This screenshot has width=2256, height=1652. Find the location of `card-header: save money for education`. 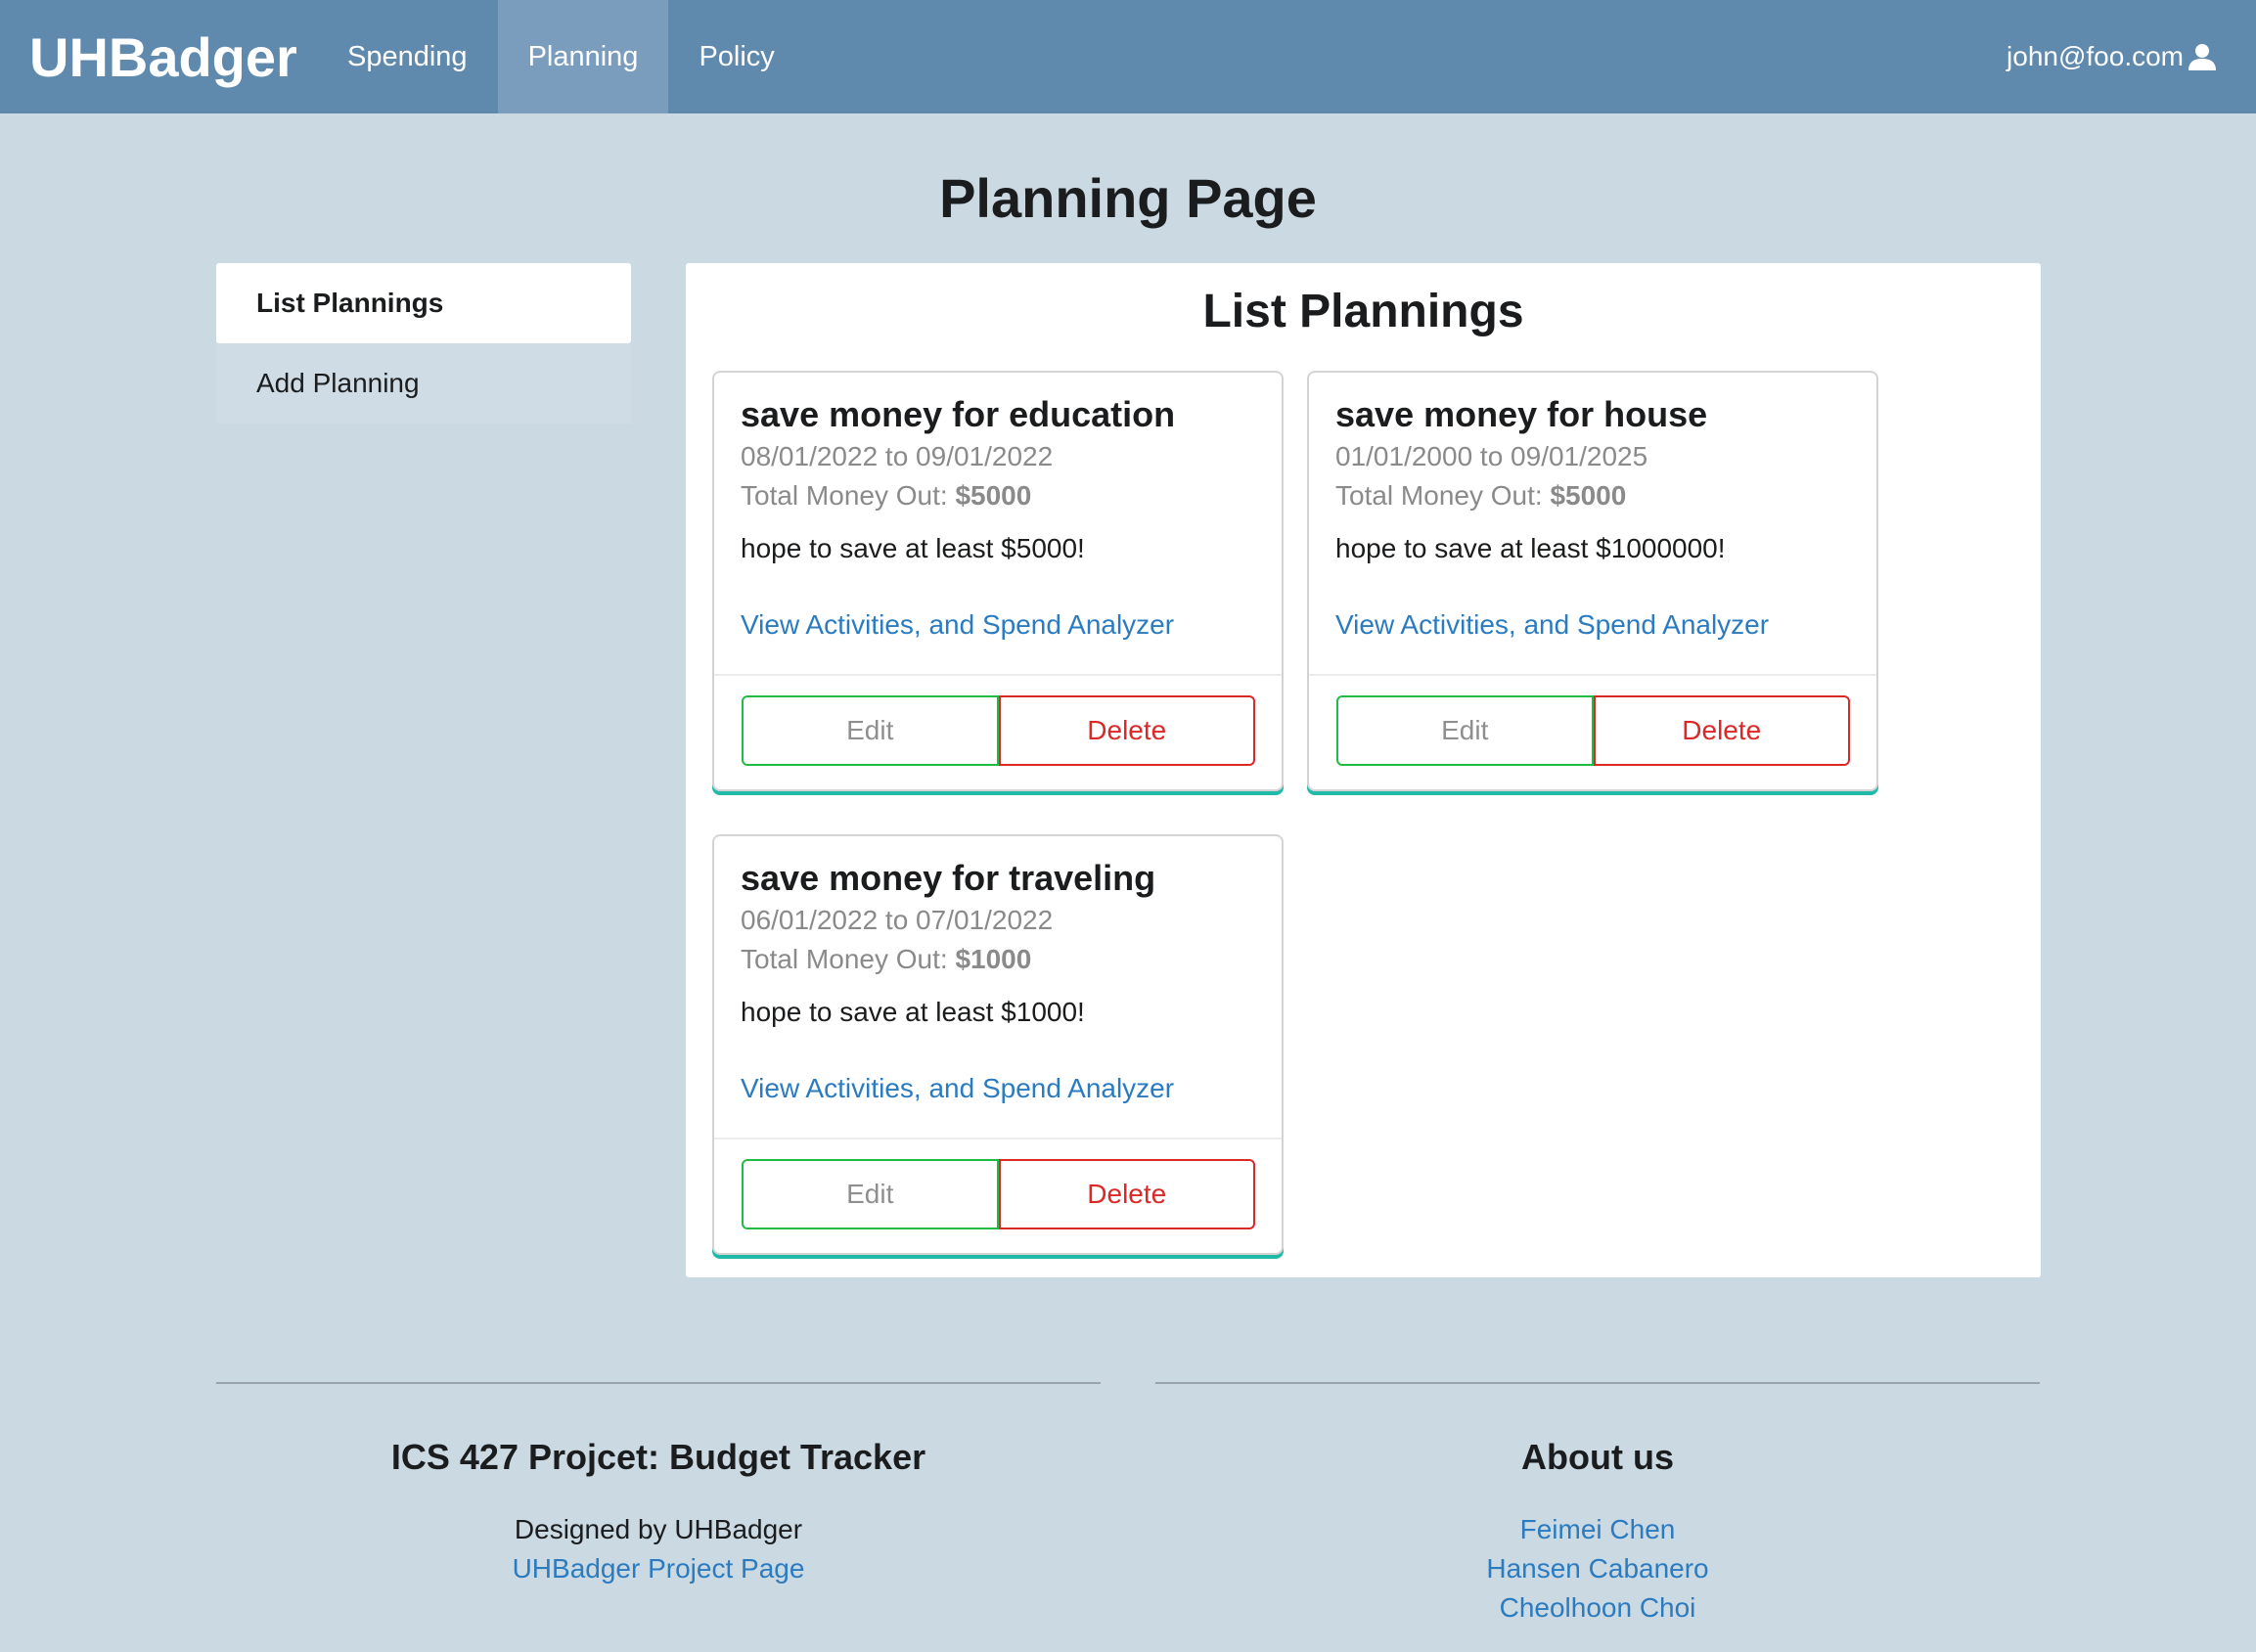

card-header: save money for education is located at coordinates (958, 414).